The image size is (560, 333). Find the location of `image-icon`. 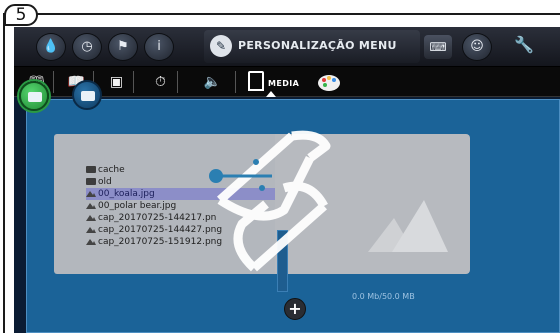

image-icon is located at coordinates (35, 97).